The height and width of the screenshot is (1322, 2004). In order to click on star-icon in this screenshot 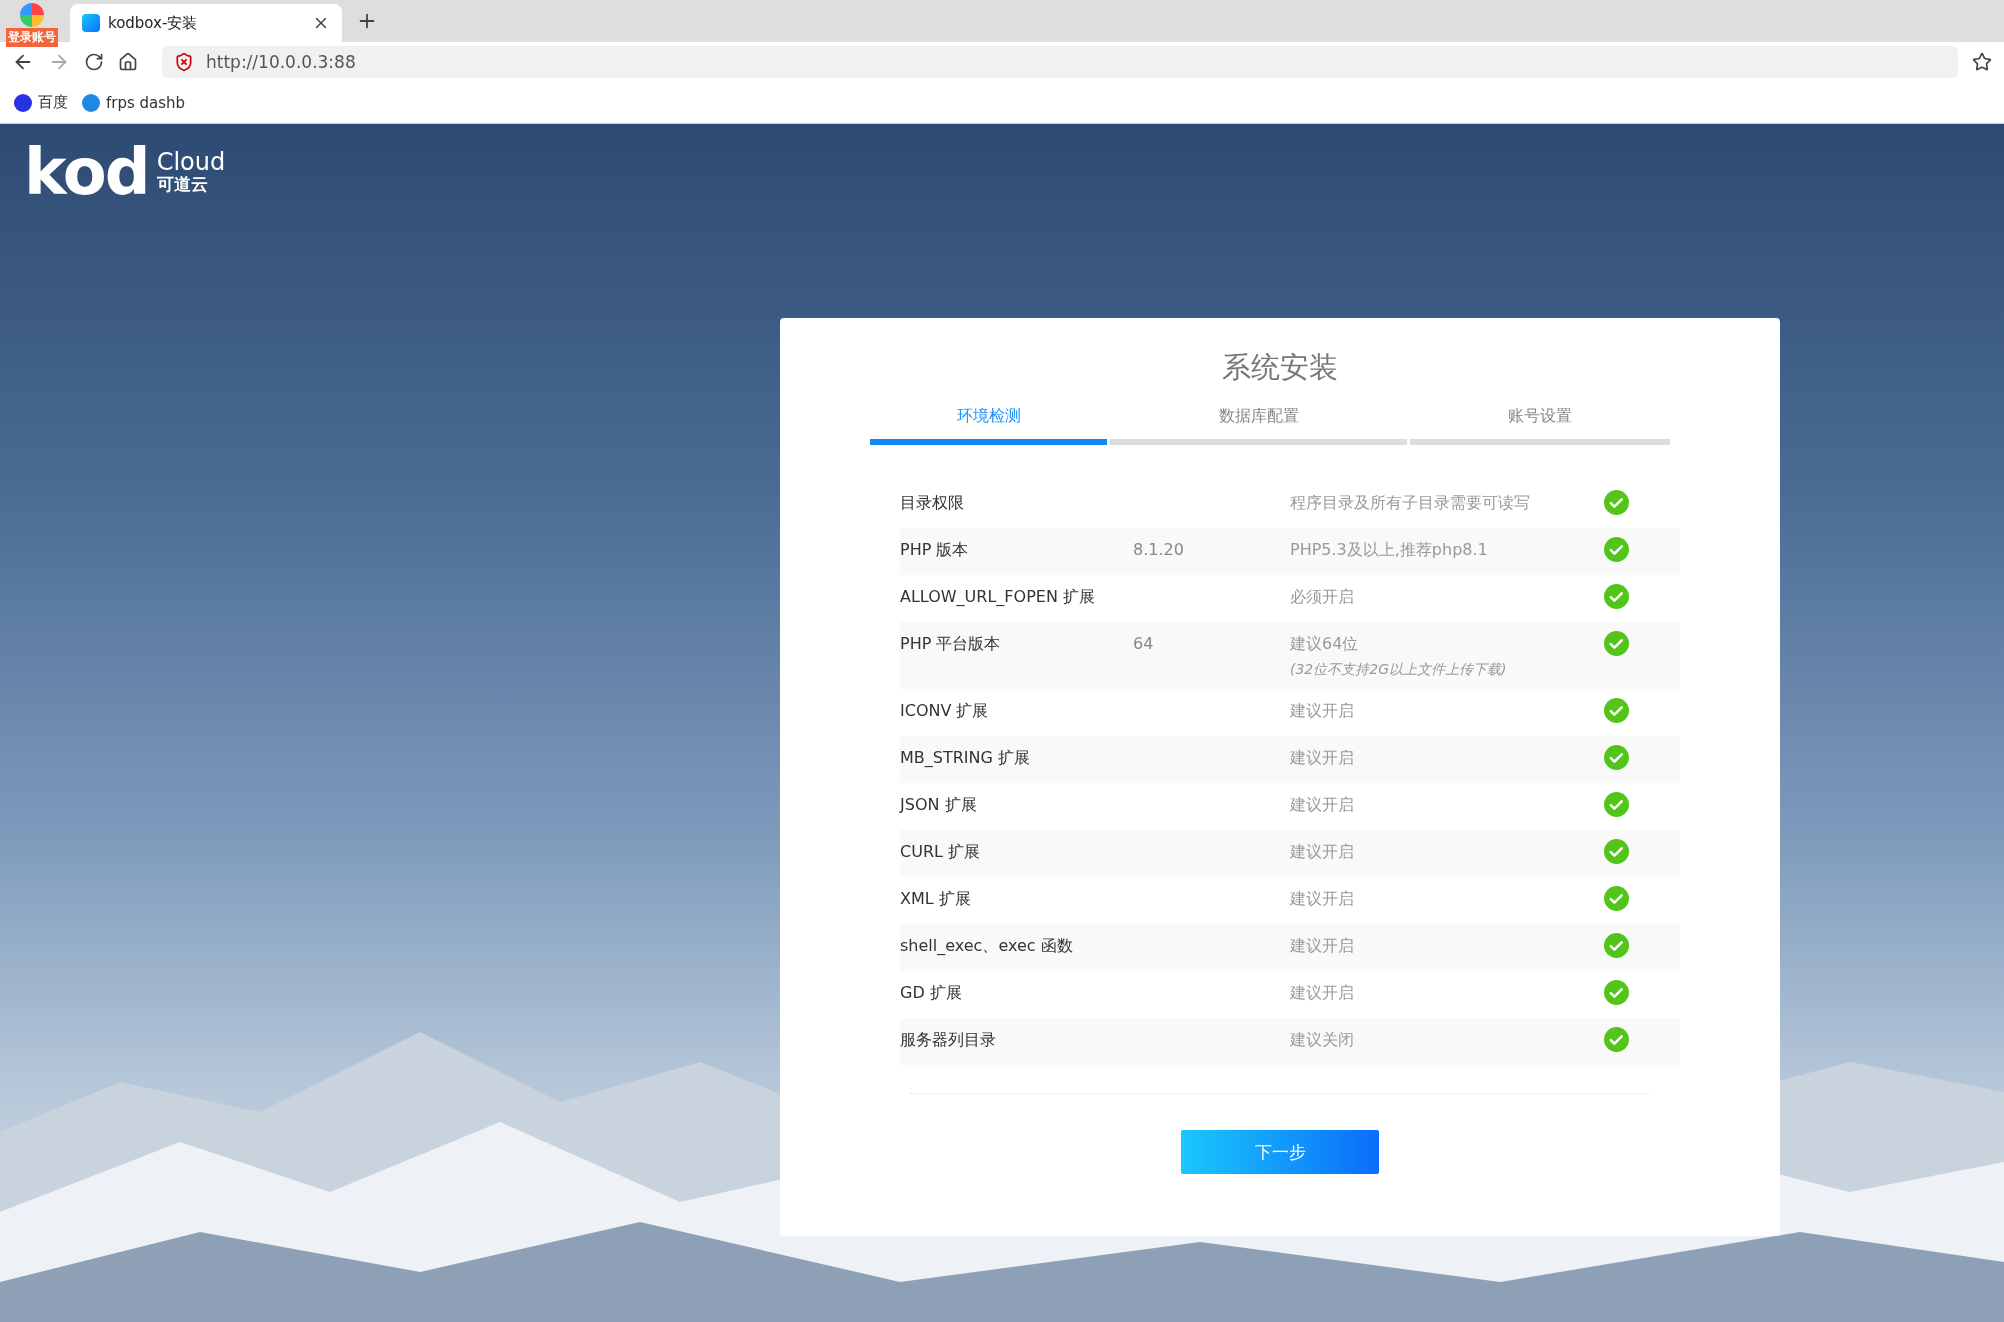, I will do `click(1982, 62)`.